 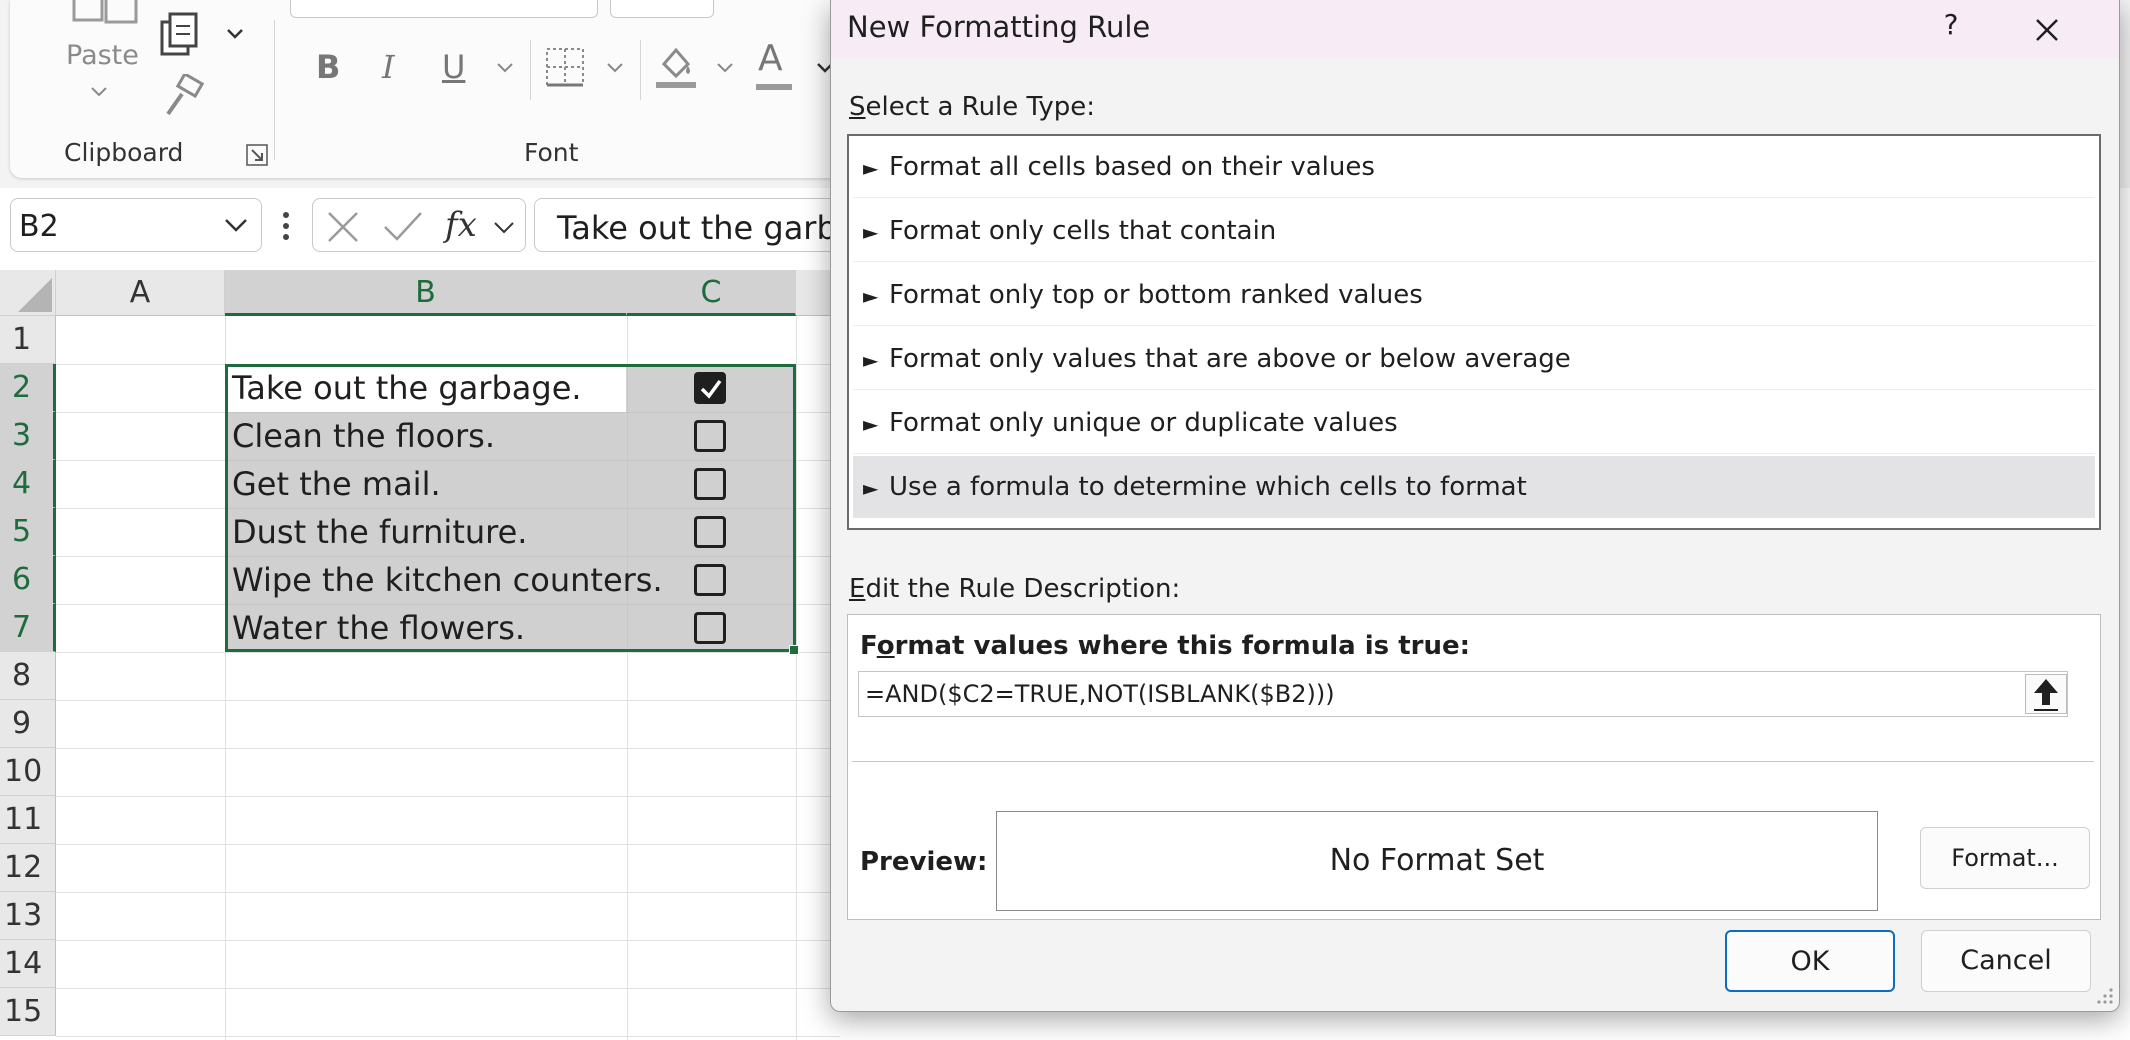 I want to click on formula-input: Take out the garbage., so click(x=684, y=225).